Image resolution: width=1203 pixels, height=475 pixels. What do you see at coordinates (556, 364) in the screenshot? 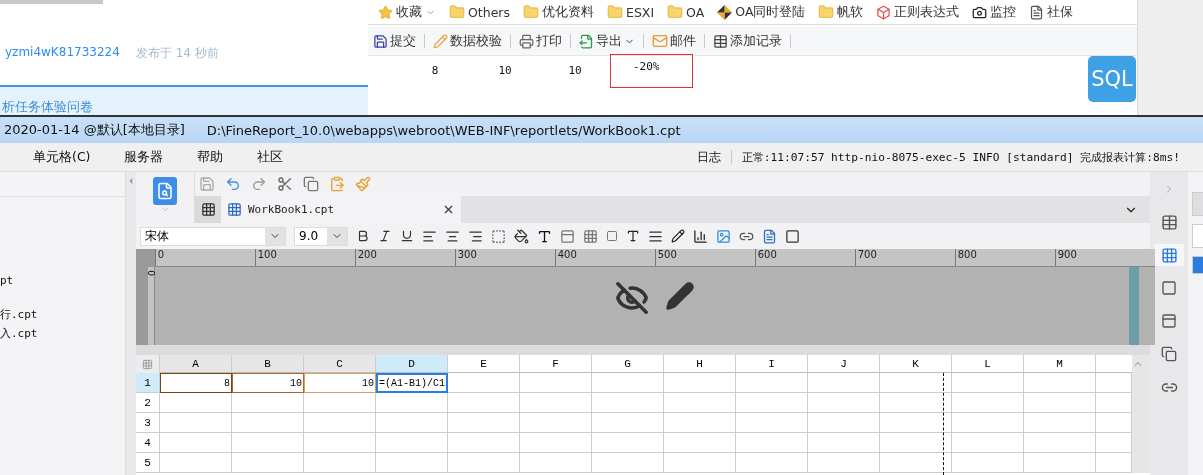
I see `column-header: F` at bounding box center [556, 364].